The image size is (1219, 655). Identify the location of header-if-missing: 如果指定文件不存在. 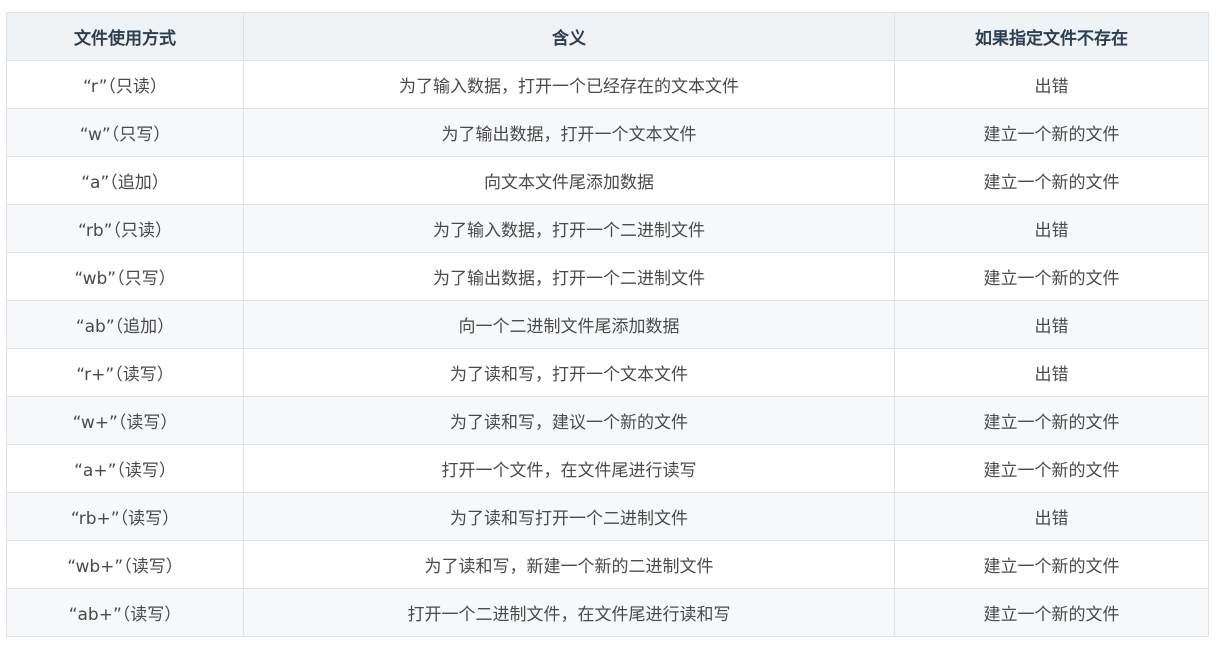
(1051, 36).